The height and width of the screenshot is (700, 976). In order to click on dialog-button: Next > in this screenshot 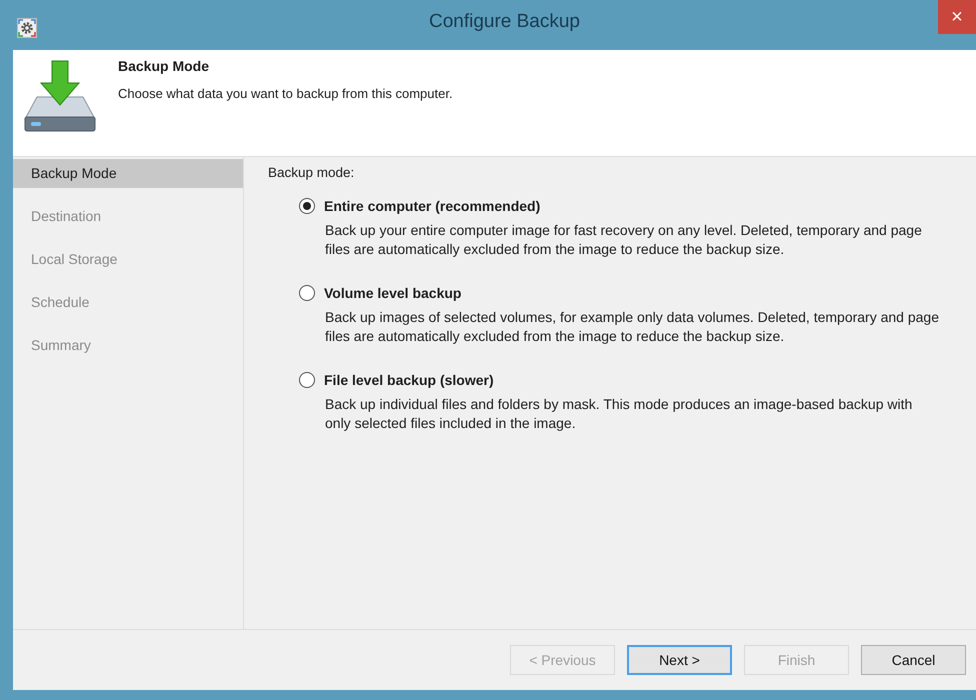, I will do `click(679, 660)`.